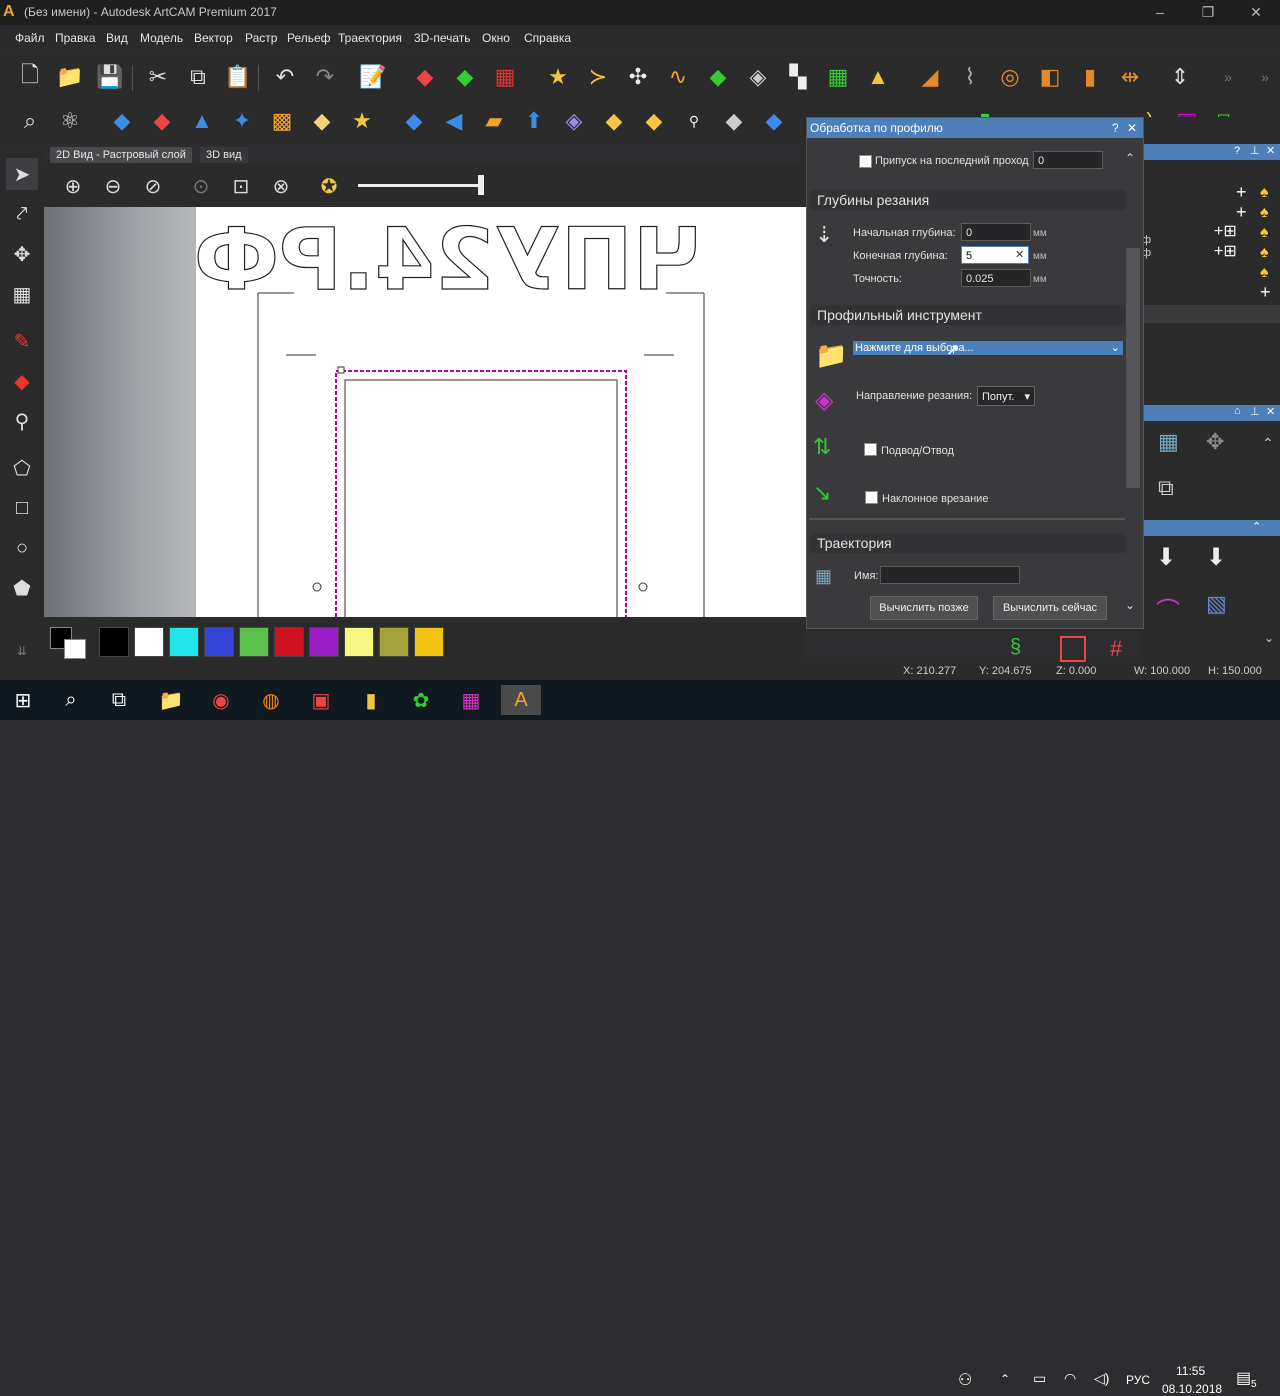 This screenshot has width=1280, height=1396. I want to click on app-red-icon: ▣, so click(321, 700).